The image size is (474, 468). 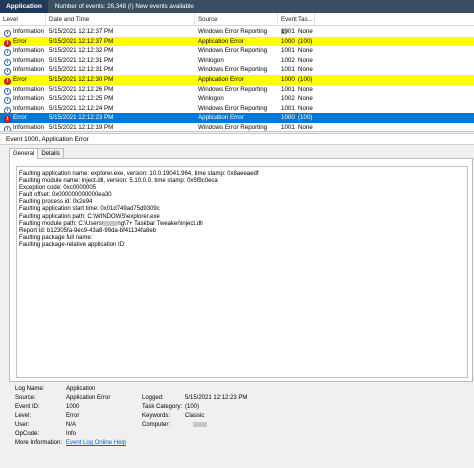 What do you see at coordinates (23, 416) in the screenshot?
I see `level-label: Level:` at bounding box center [23, 416].